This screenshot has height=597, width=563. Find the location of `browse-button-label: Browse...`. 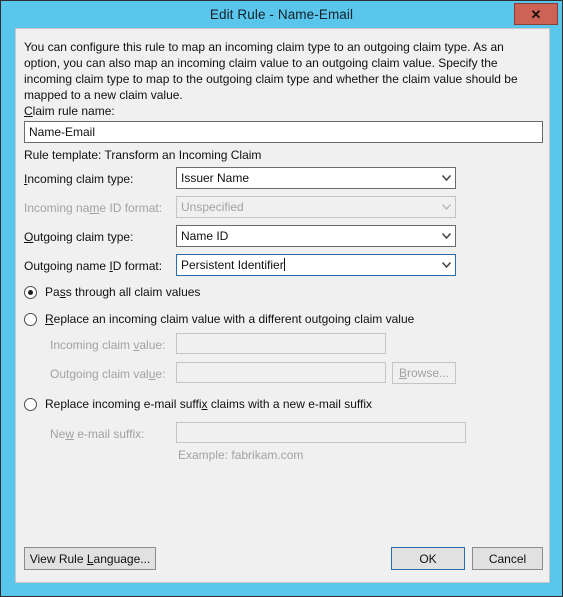

browse-button-label: Browse... is located at coordinates (424, 373).